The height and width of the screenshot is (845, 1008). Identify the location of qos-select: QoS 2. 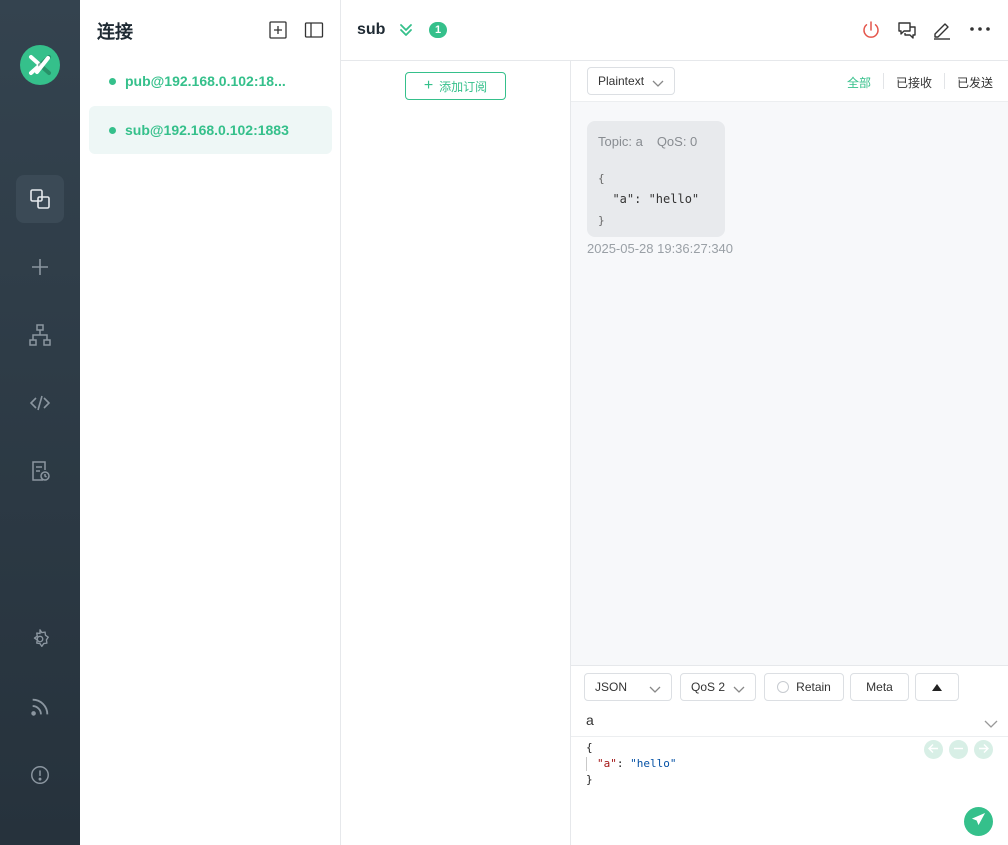
(718, 687).